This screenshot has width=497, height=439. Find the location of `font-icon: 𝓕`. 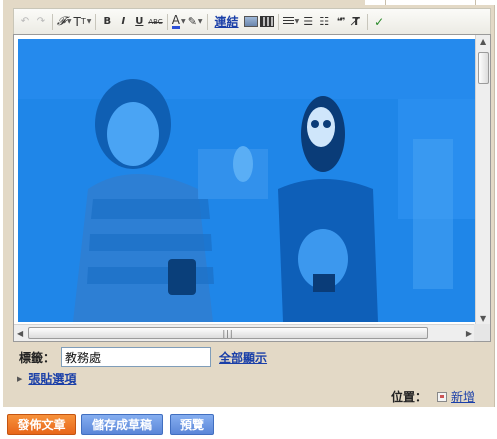

font-icon: 𝓕 is located at coordinates (61, 21).